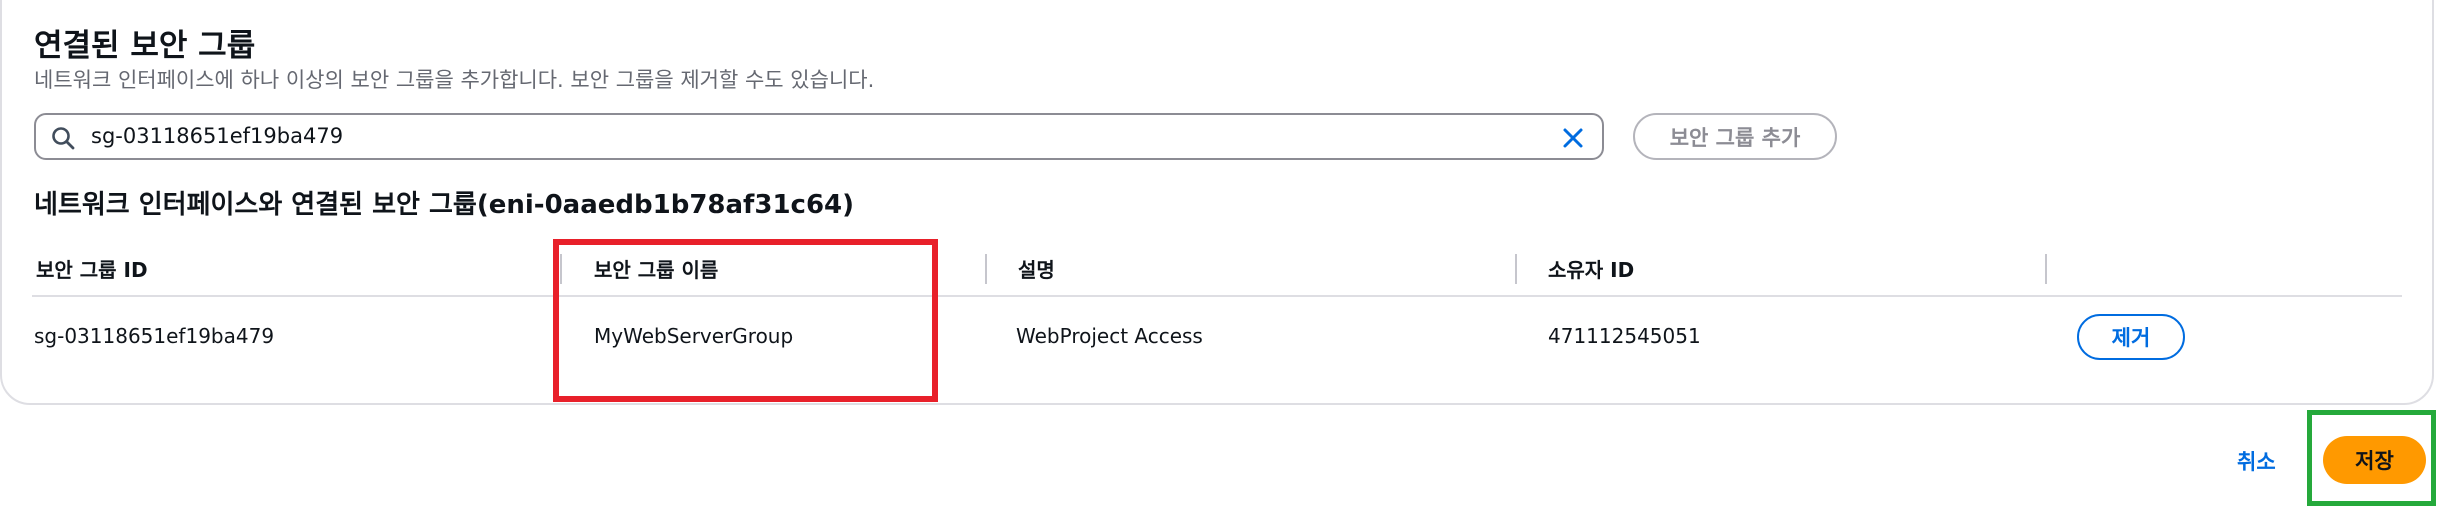 This screenshot has height=520, width=2438. I want to click on column-header-id: 보안 그룹 ID, so click(92, 270).